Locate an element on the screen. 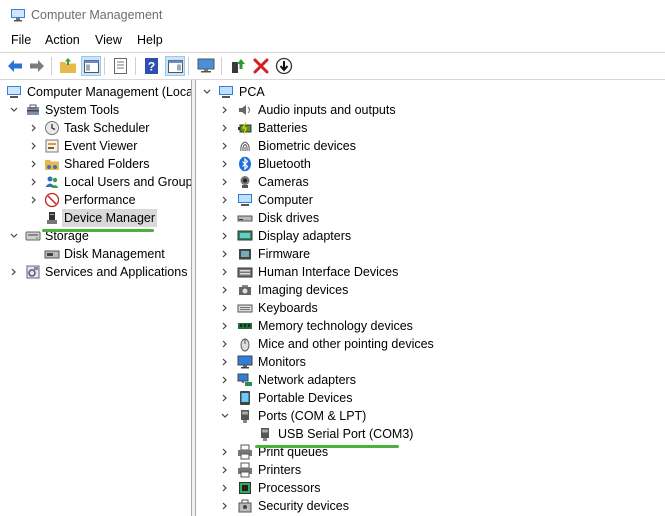 The width and height of the screenshot is (665, 516). back-arrow-icon is located at coordinates (15, 66).